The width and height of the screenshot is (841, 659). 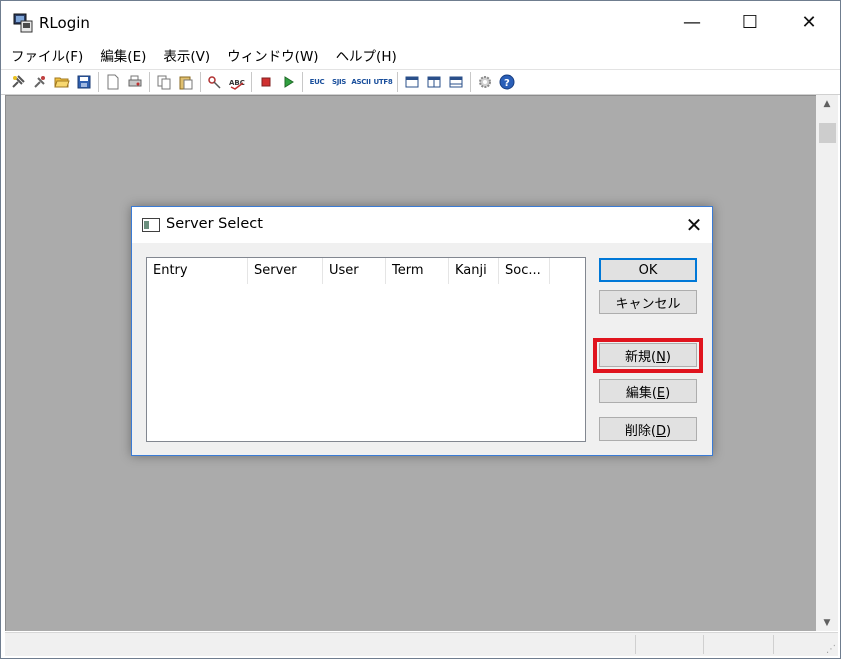 I want to click on maximize-button: ☐, so click(x=750, y=22).